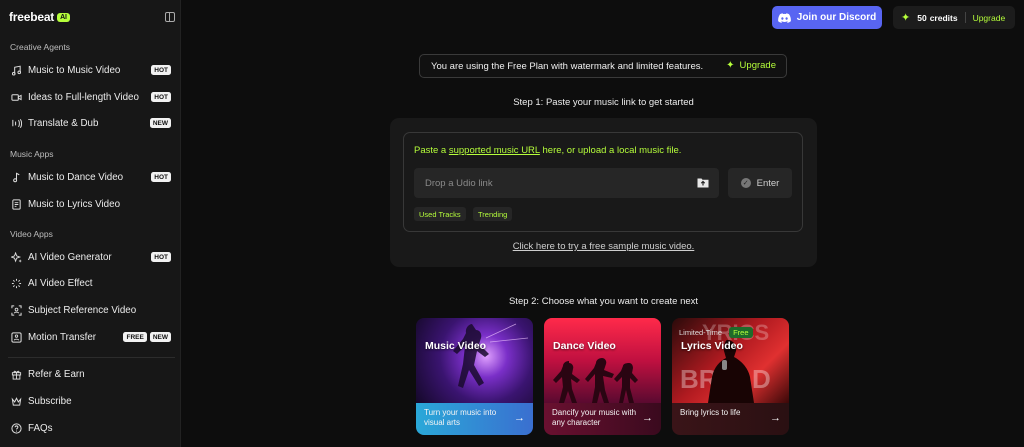  Describe the element at coordinates (712, 346) in the screenshot. I see `card-title: Lyrics Video` at that location.